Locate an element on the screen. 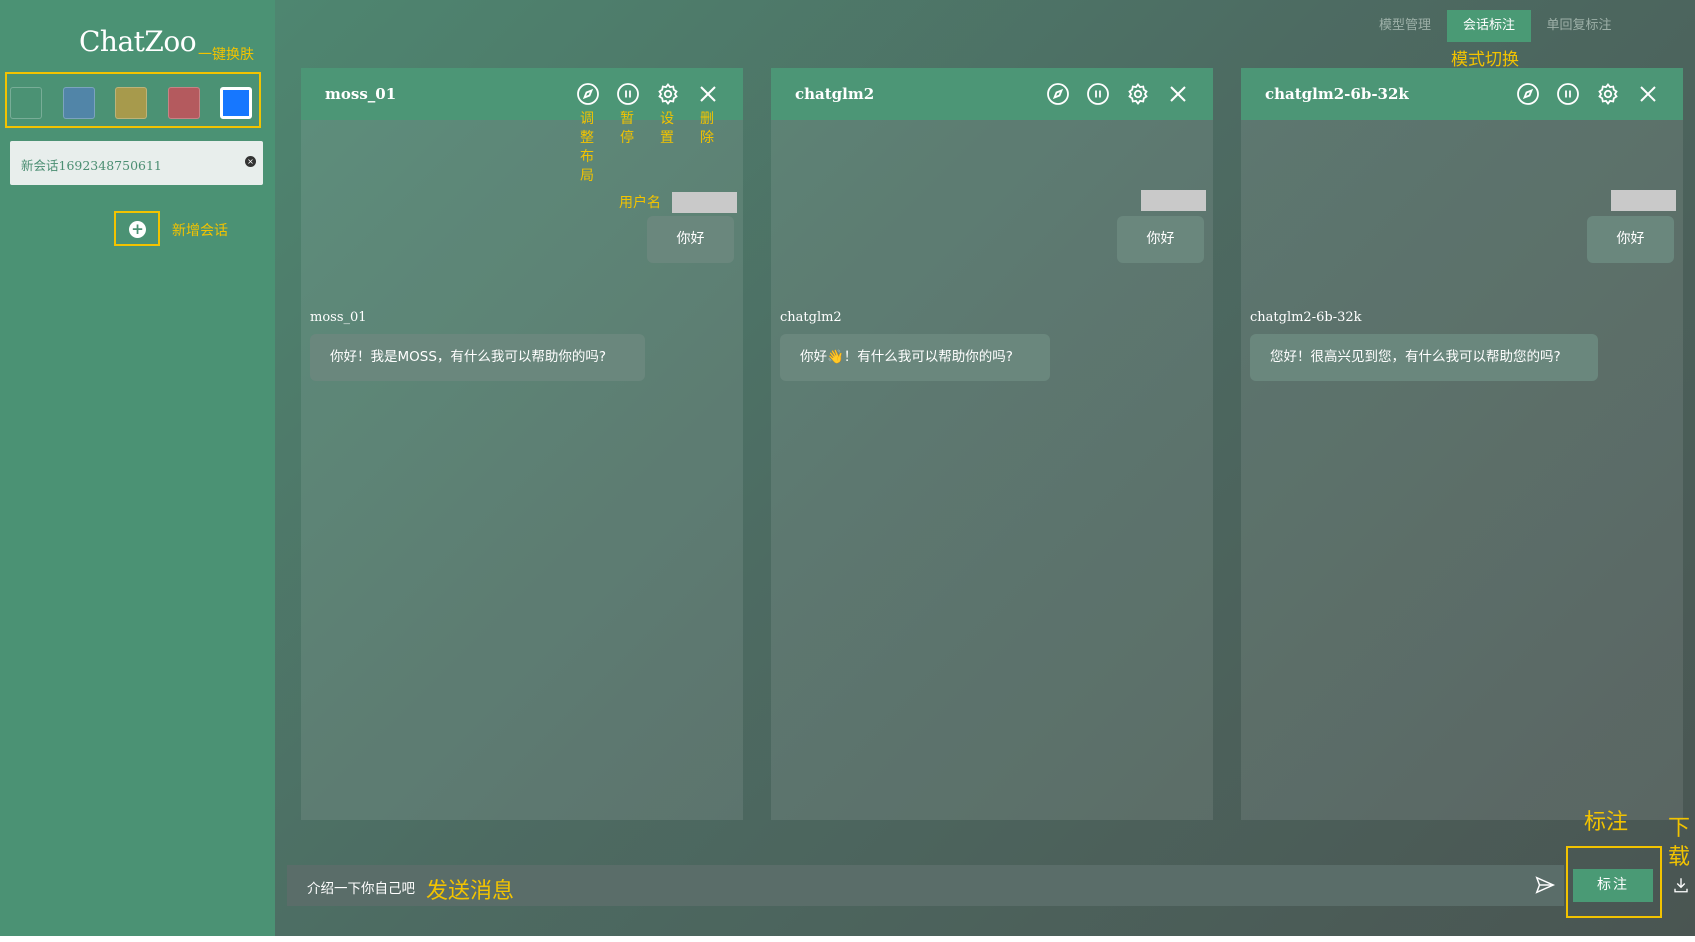 The width and height of the screenshot is (1695, 942). send-icon is located at coordinates (1545, 885).